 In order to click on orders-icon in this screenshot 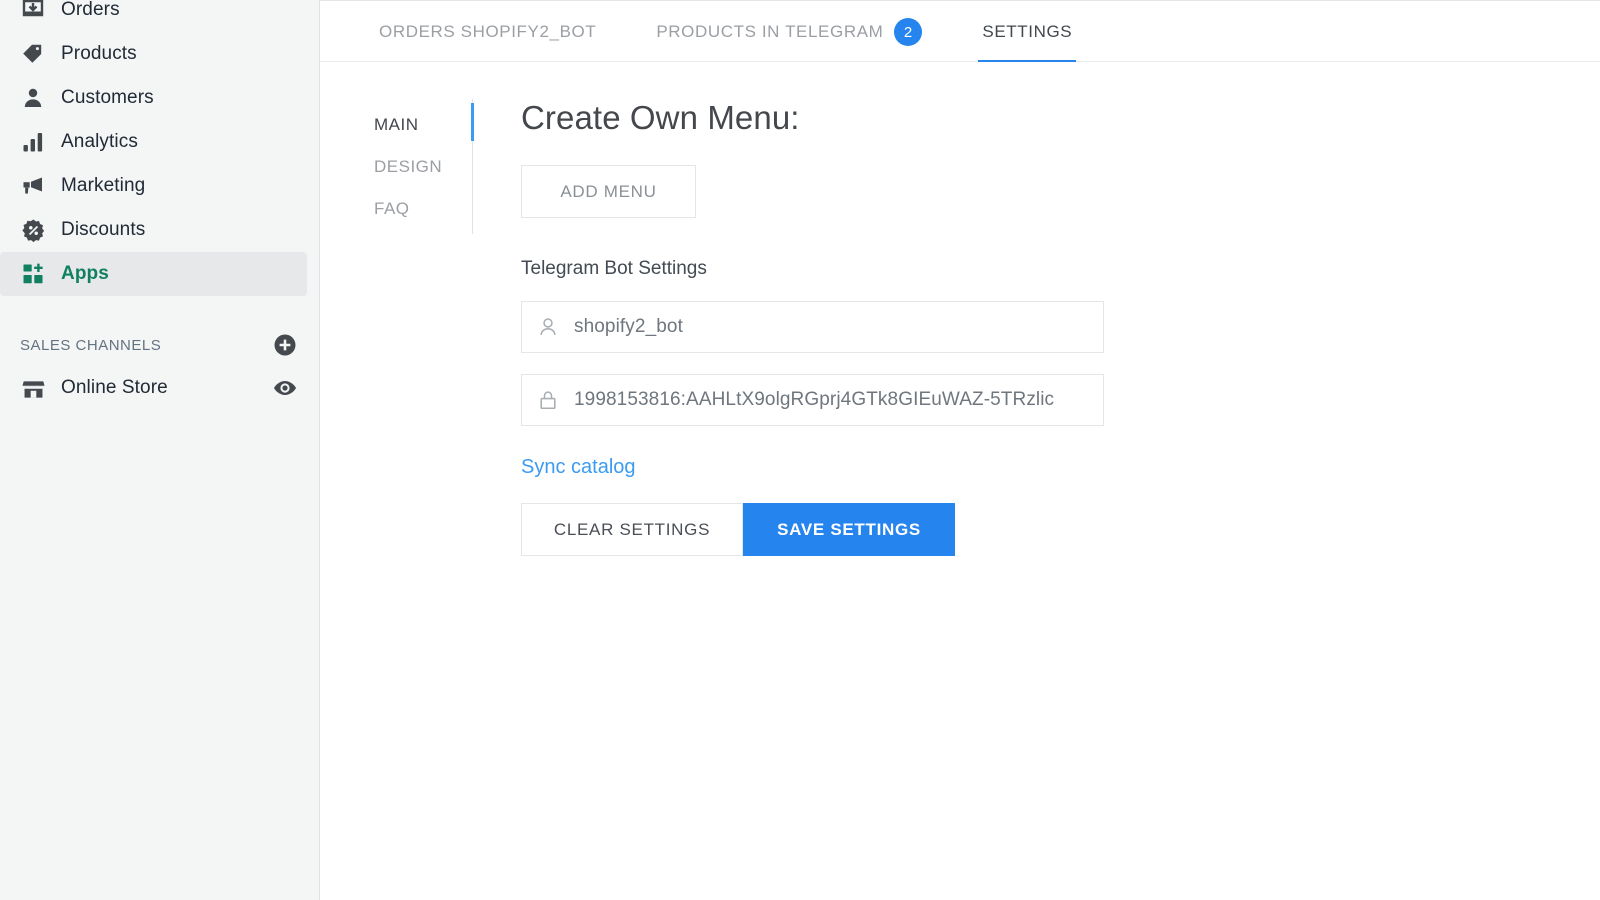, I will do `click(33, 12)`.